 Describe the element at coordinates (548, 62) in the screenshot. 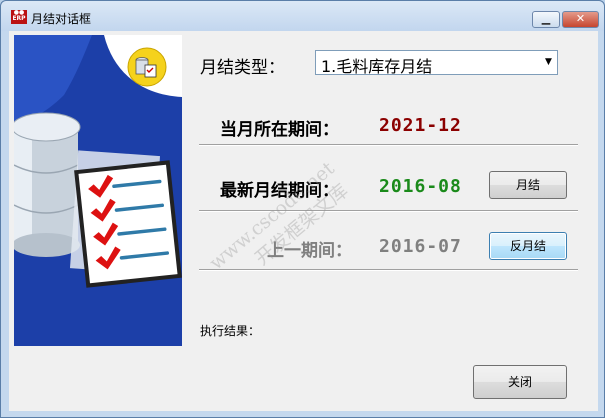

I see `dropdown-arrow-icon: ▼` at that location.